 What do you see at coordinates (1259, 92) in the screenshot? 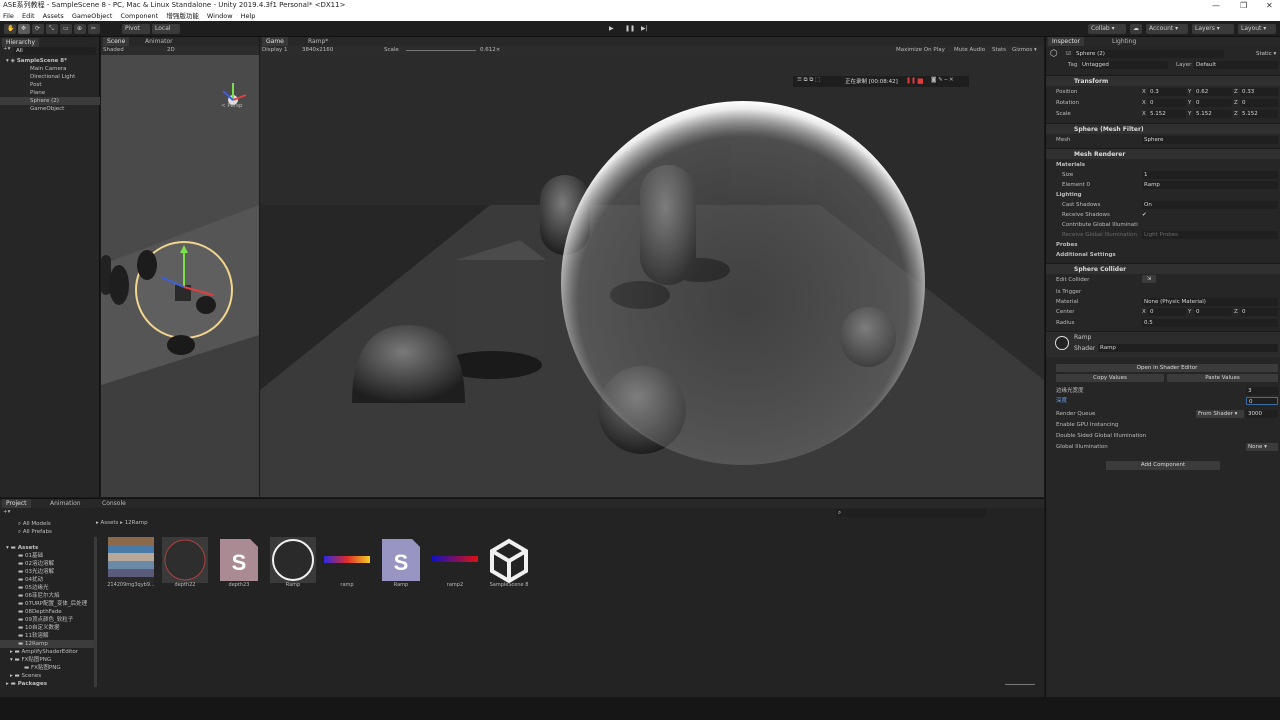
I see `position-z: 0.33` at bounding box center [1259, 92].